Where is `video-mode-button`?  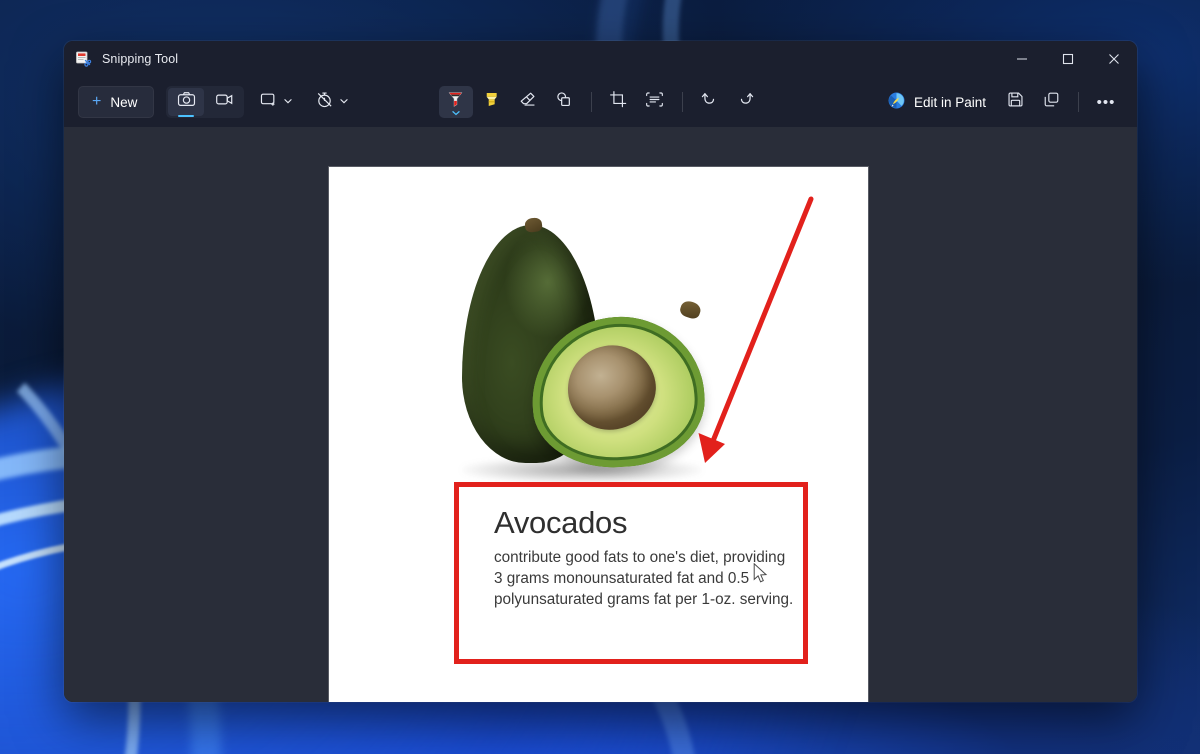 video-mode-button is located at coordinates (224, 102).